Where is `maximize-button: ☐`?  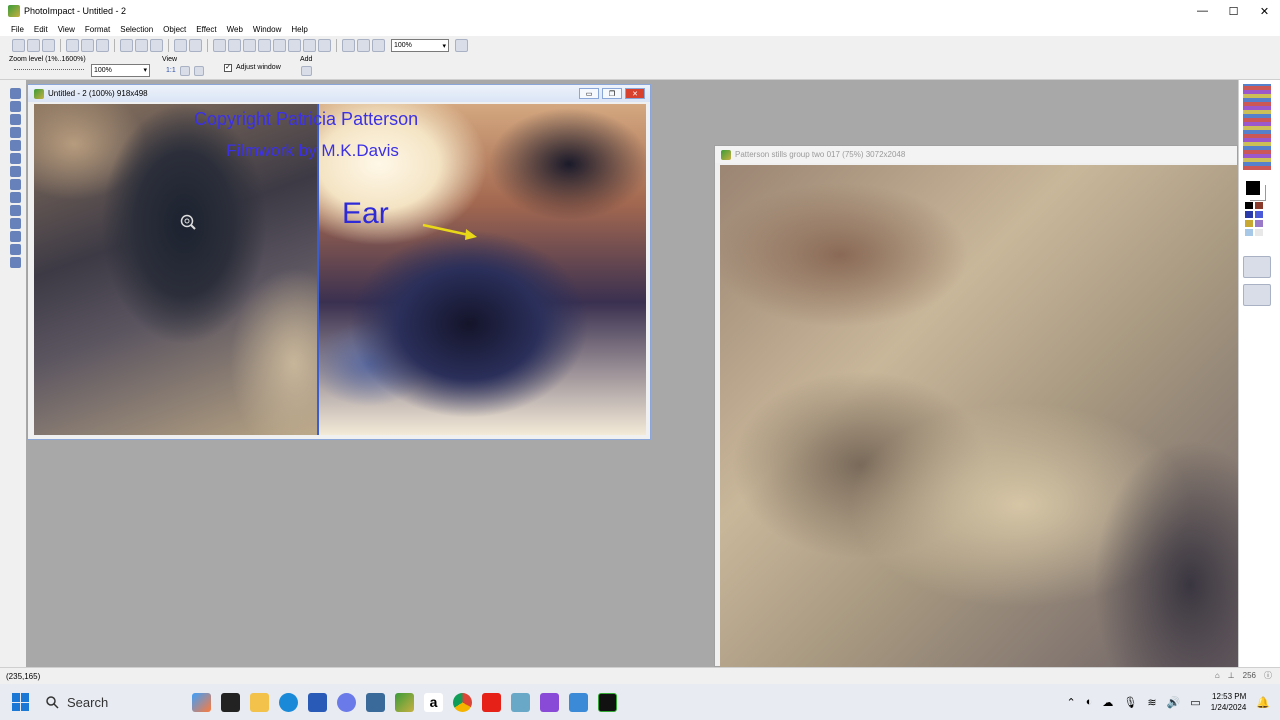 maximize-button: ☐ is located at coordinates (1233, 11).